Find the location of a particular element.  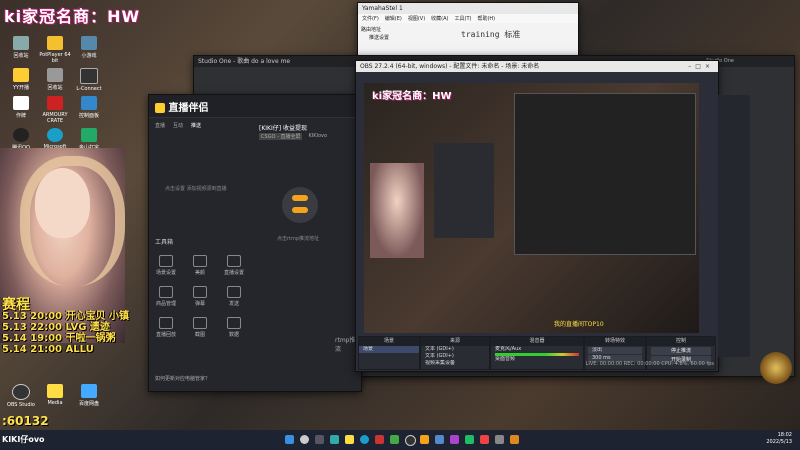

explorer-icon is located at coordinates (349, 439).